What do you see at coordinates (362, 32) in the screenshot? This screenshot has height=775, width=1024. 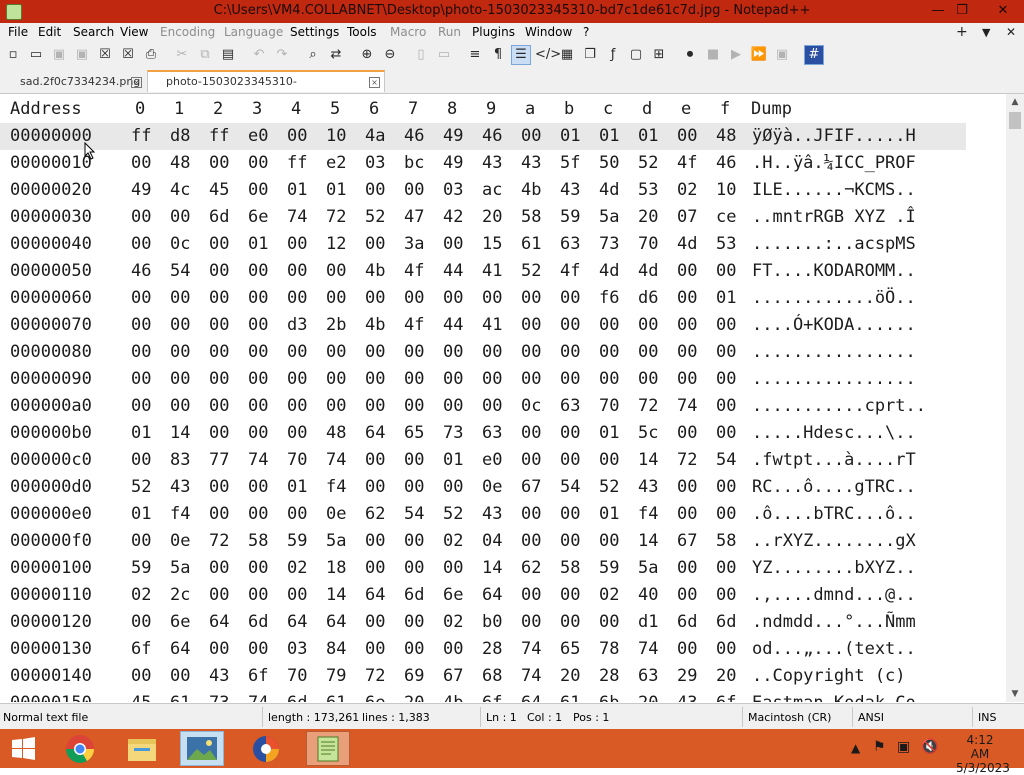 I see `menu-tools: Tools` at bounding box center [362, 32].